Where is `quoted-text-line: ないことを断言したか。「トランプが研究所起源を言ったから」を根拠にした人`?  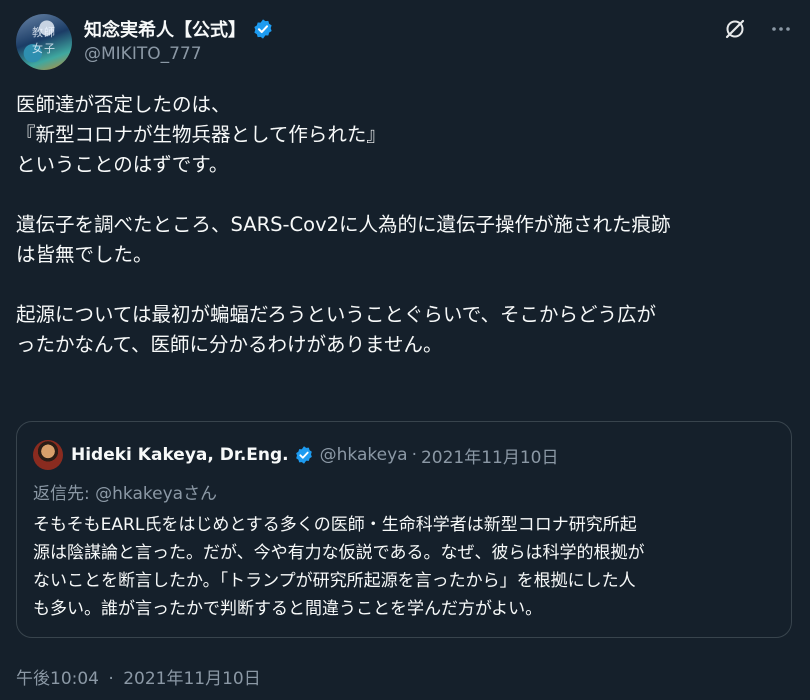 quoted-text-line: ないことを断言したか。「トランプが研究所起源を言ったから」を根拠にした人 is located at coordinates (334, 581).